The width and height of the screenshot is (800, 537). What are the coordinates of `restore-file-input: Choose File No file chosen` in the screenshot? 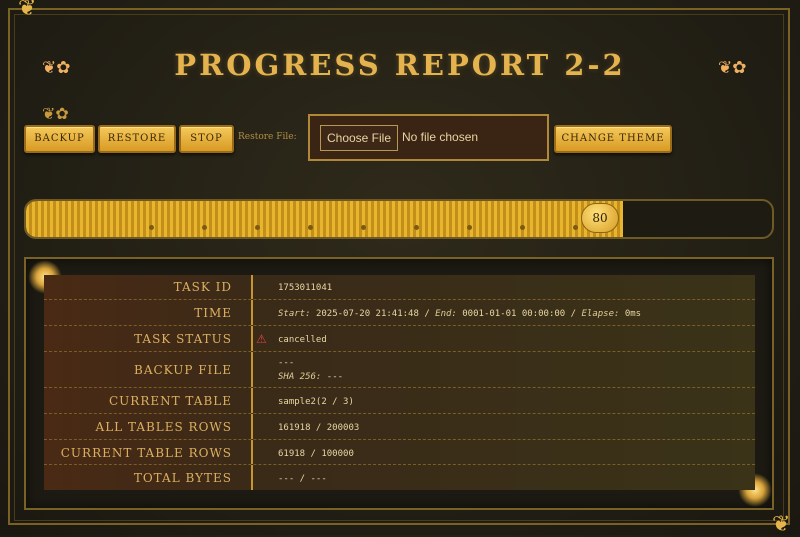 It's located at (428, 137).